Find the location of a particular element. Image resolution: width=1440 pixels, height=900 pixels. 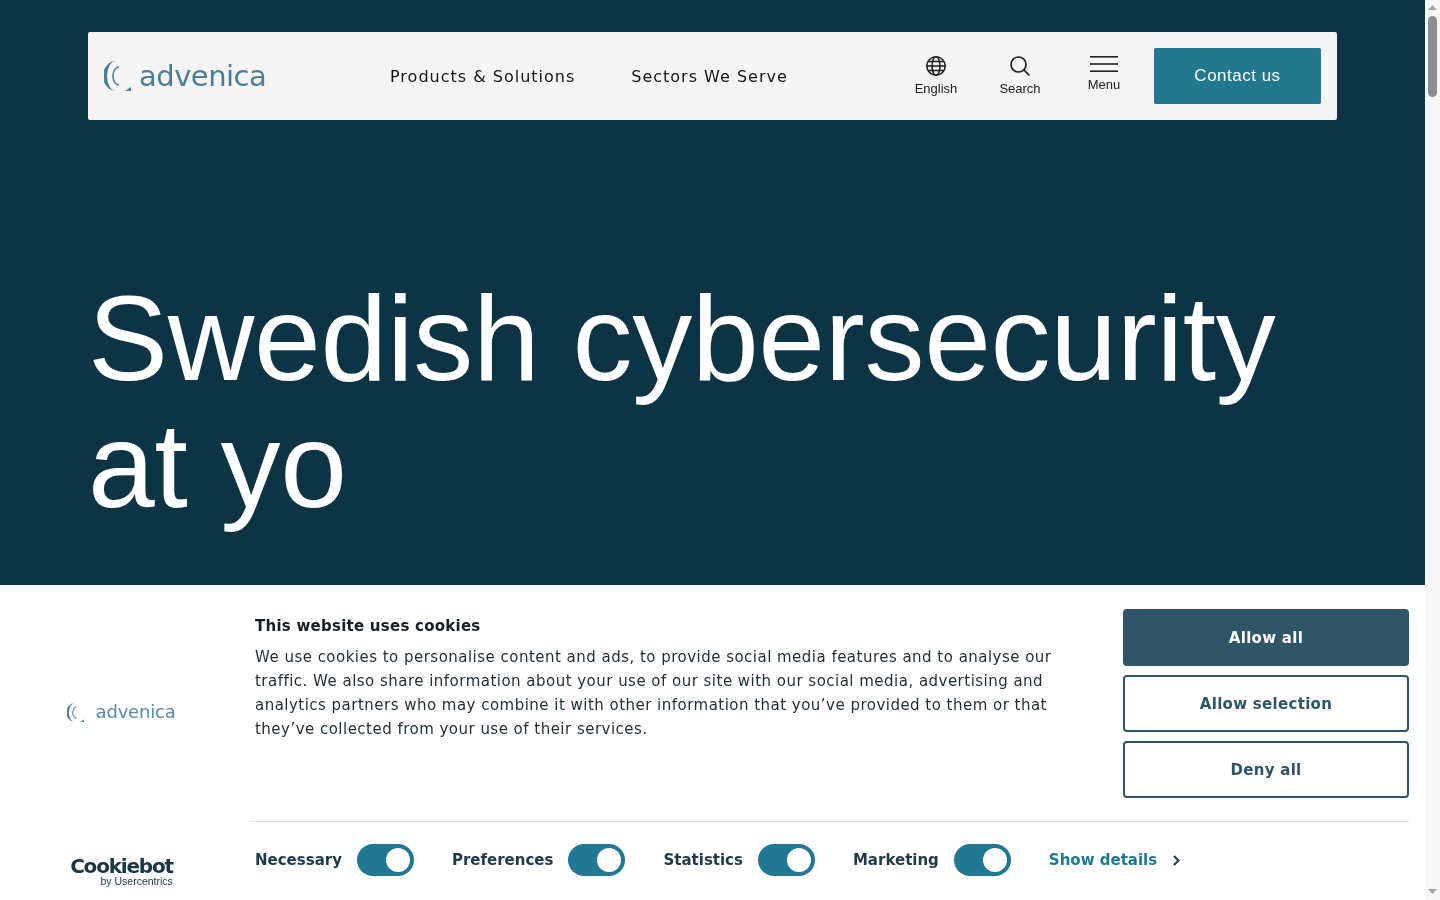

menu-button: Menu is located at coordinates (1104, 76).